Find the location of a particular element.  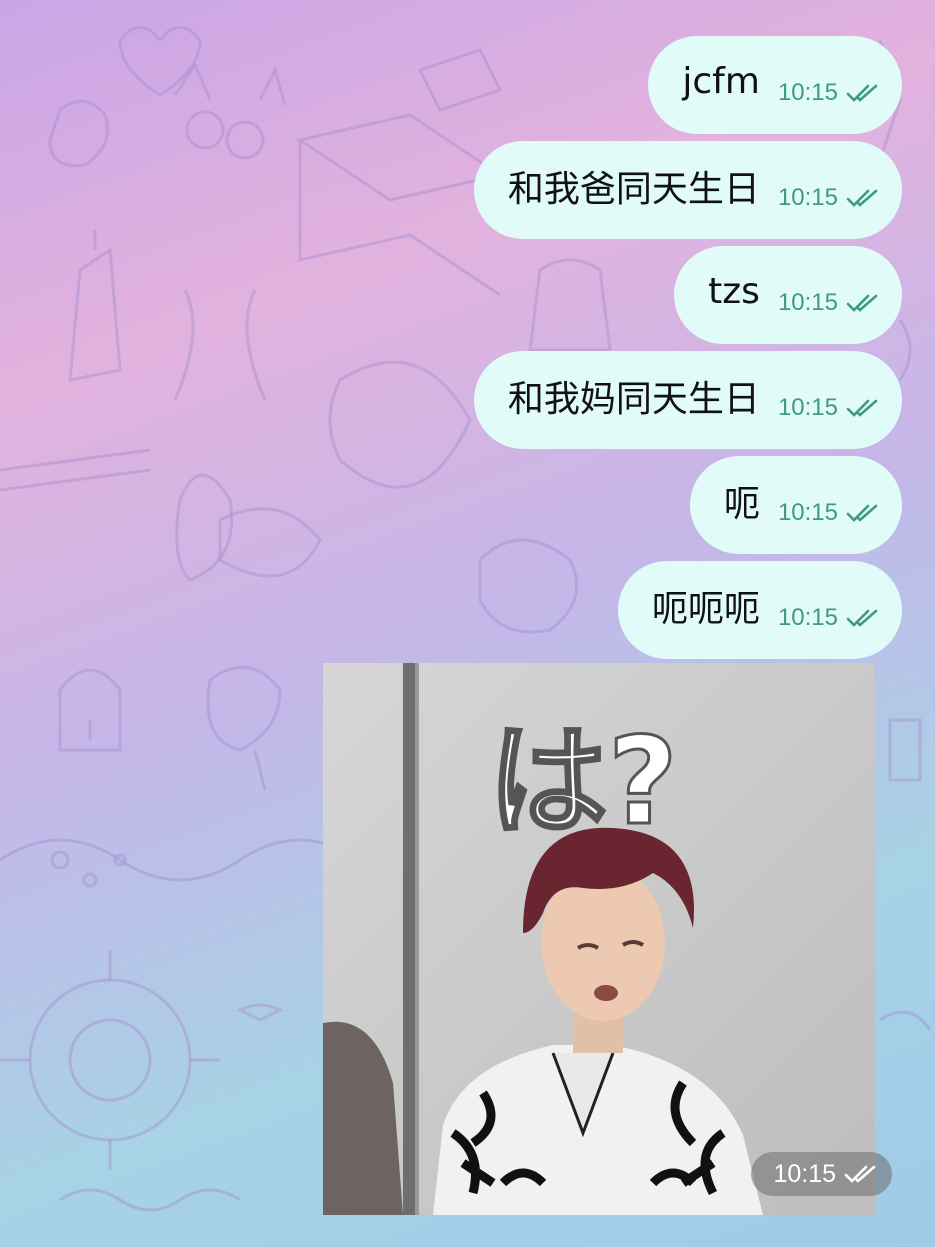

message-bubble: 和我妈同天生日 10:15 is located at coordinates (687, 400).